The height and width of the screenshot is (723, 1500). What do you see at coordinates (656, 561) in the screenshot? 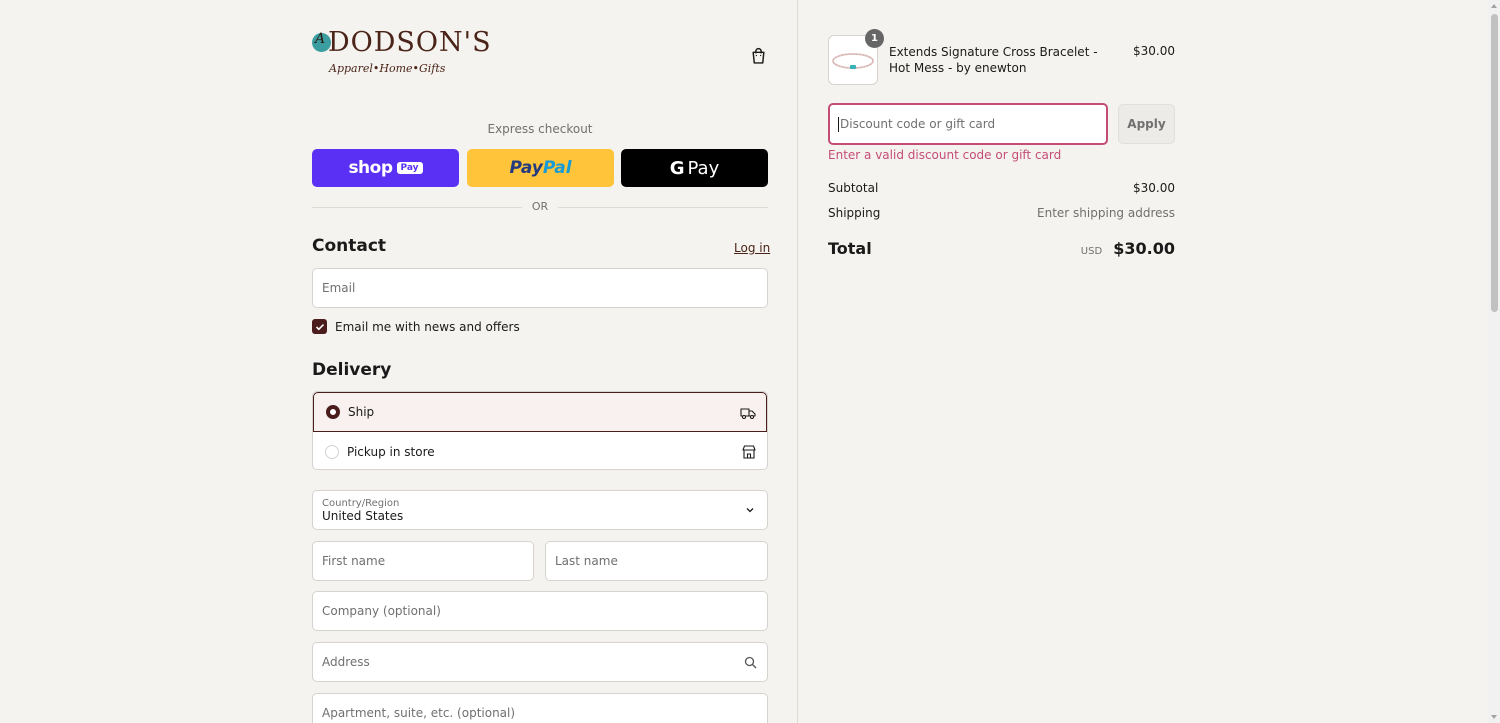
I see `last-name-field: Last name` at bounding box center [656, 561].